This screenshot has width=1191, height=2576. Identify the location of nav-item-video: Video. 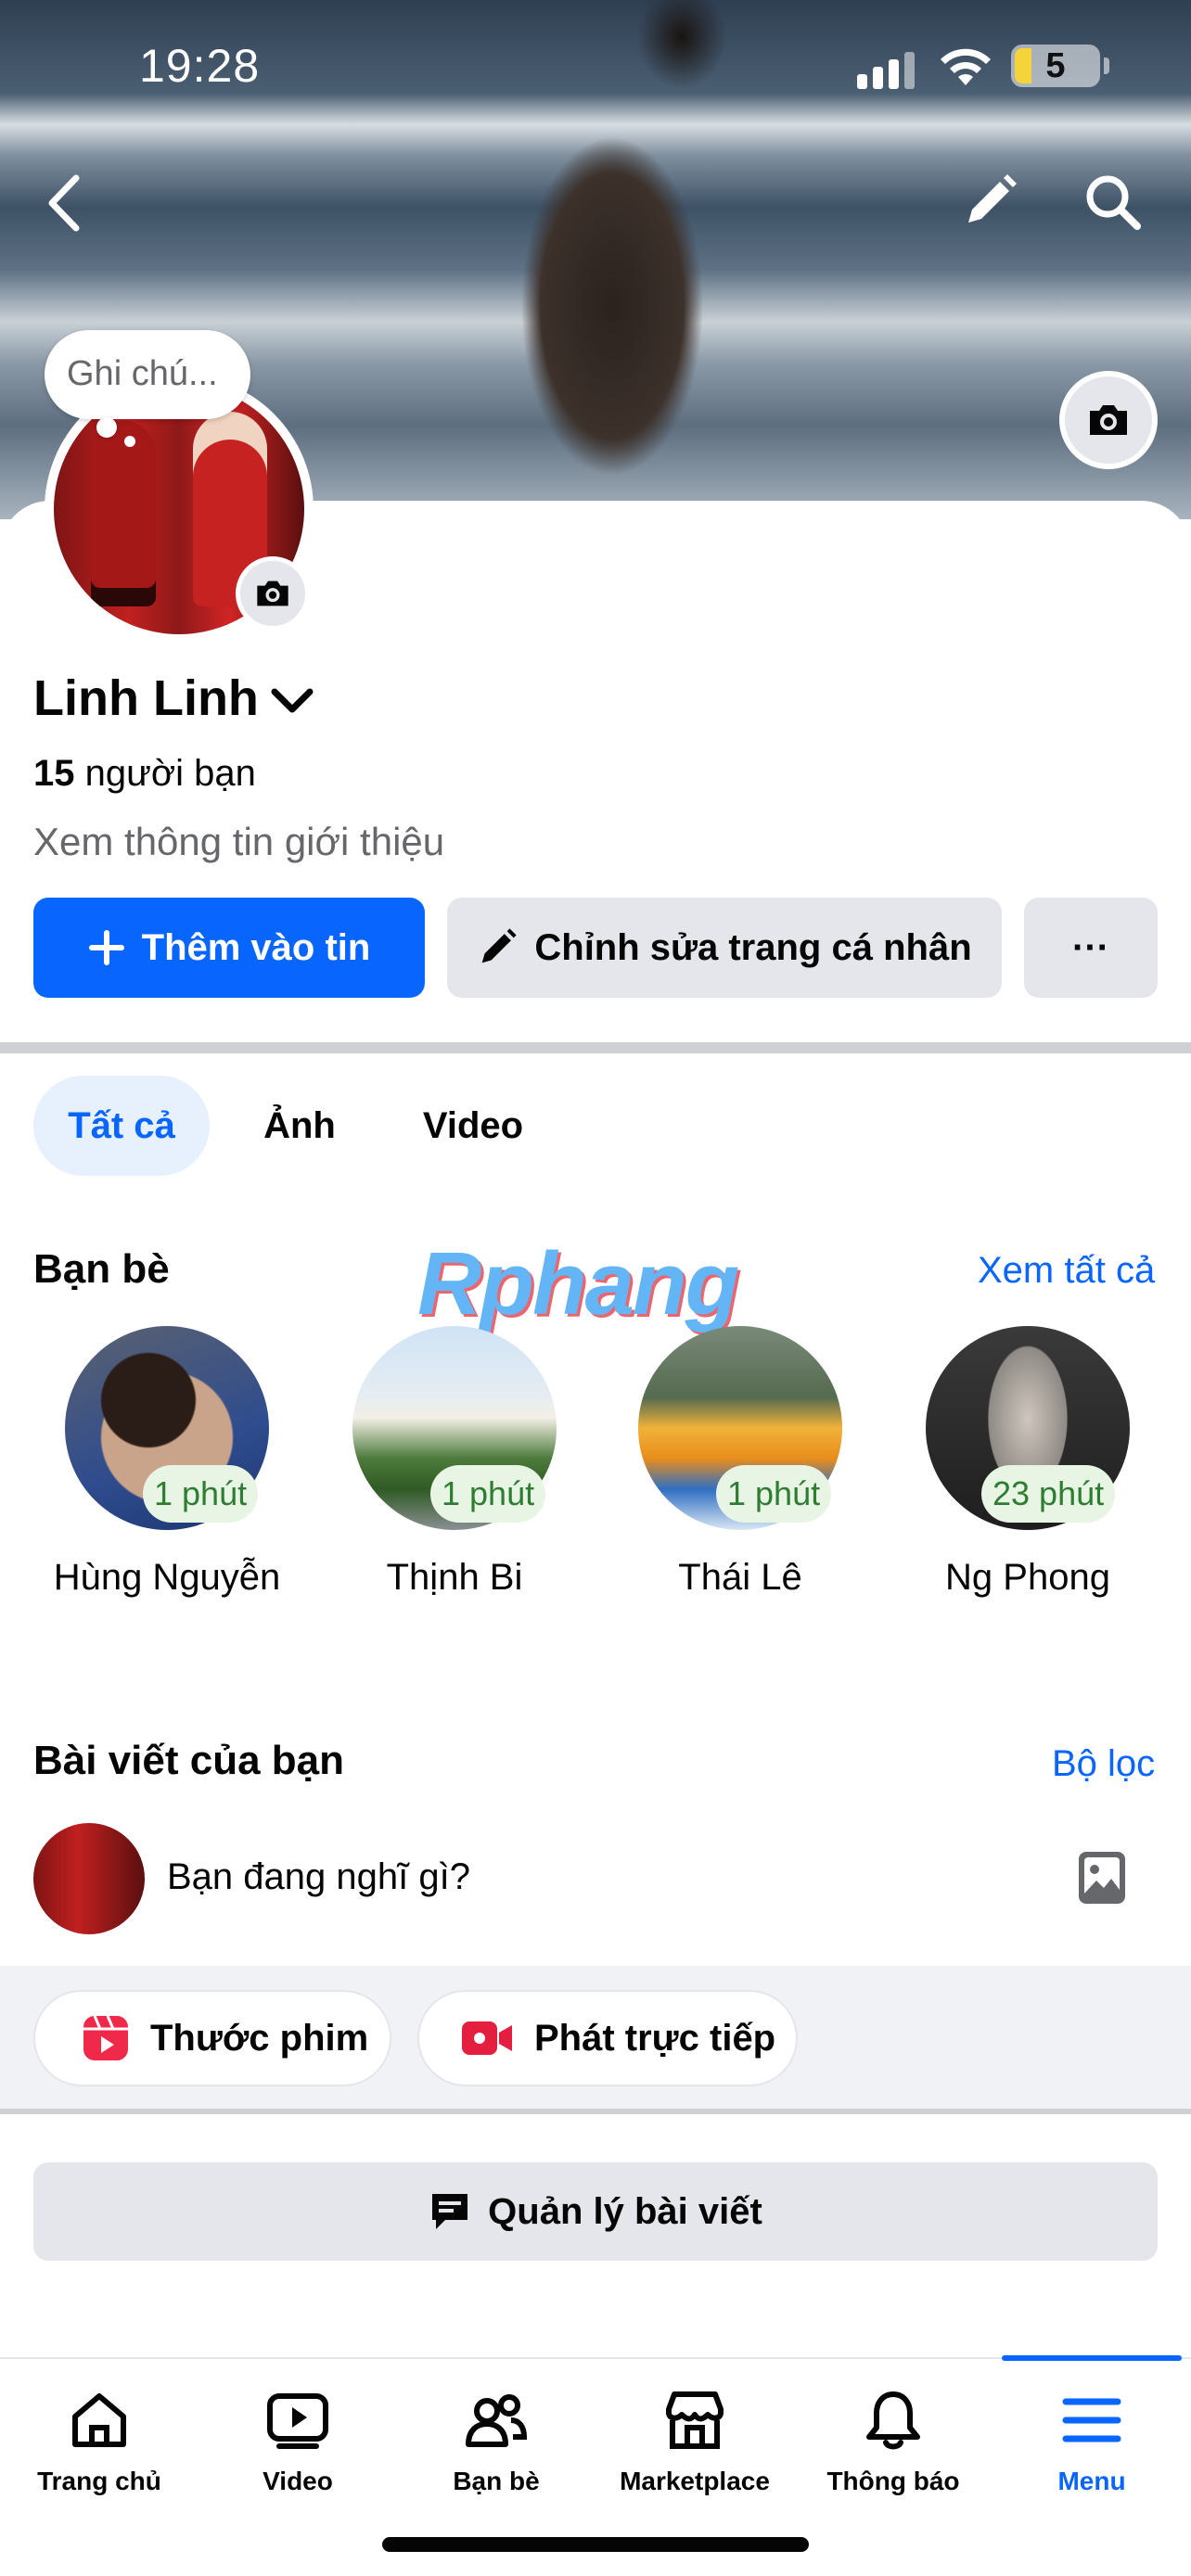
(297, 2441).